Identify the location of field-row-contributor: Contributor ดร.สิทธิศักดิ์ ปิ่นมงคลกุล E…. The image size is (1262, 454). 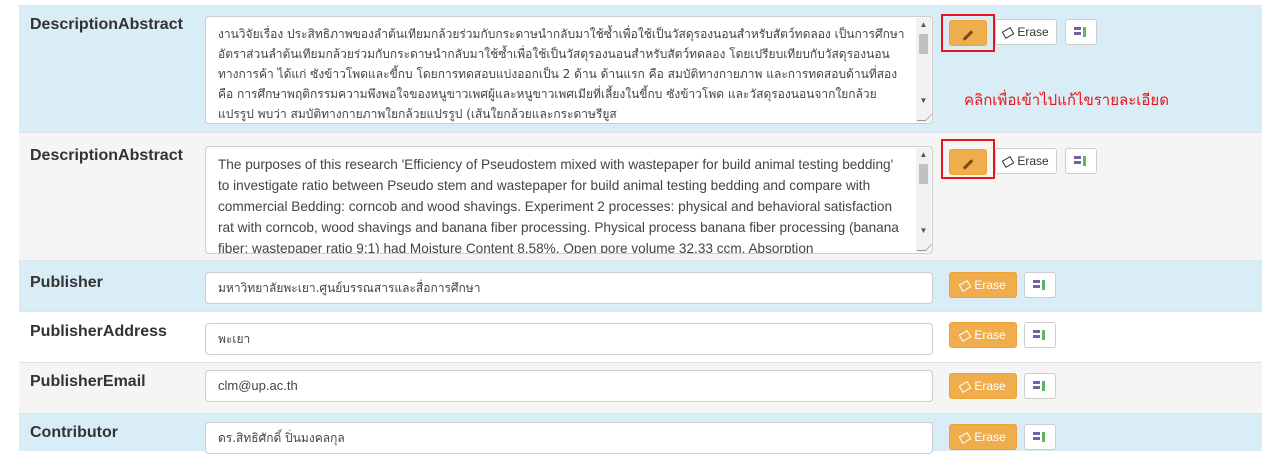
(640, 433).